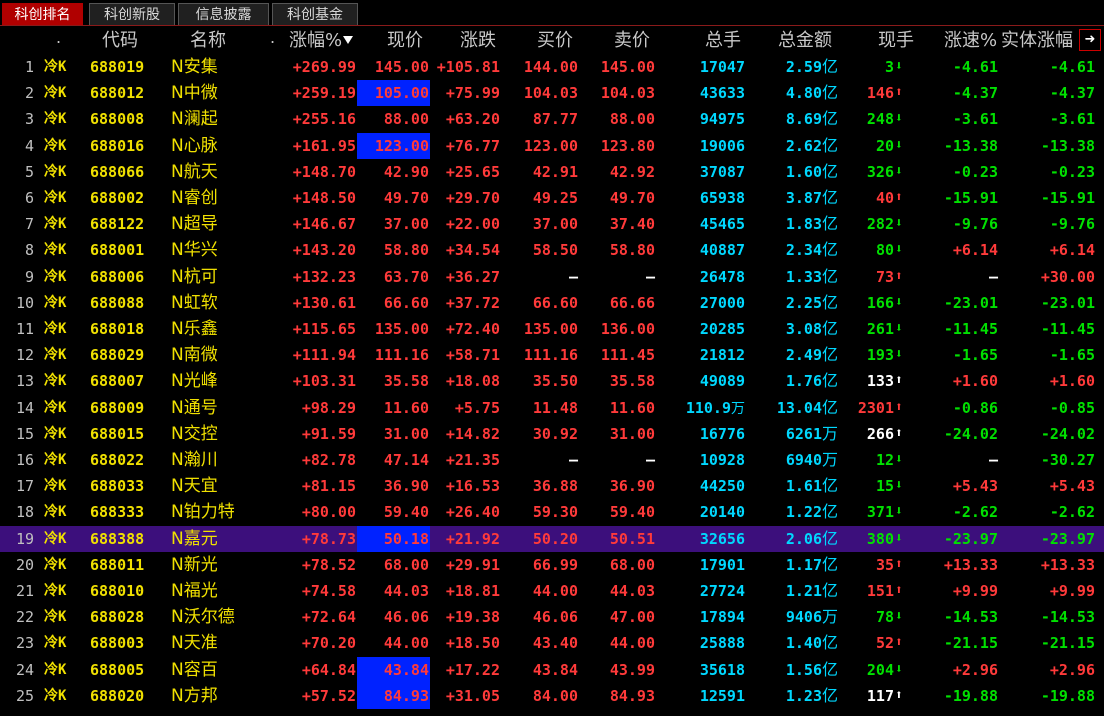 The height and width of the screenshot is (716, 1104). Describe the element at coordinates (24, 460) in the screenshot. I see `row-index: 16` at that location.